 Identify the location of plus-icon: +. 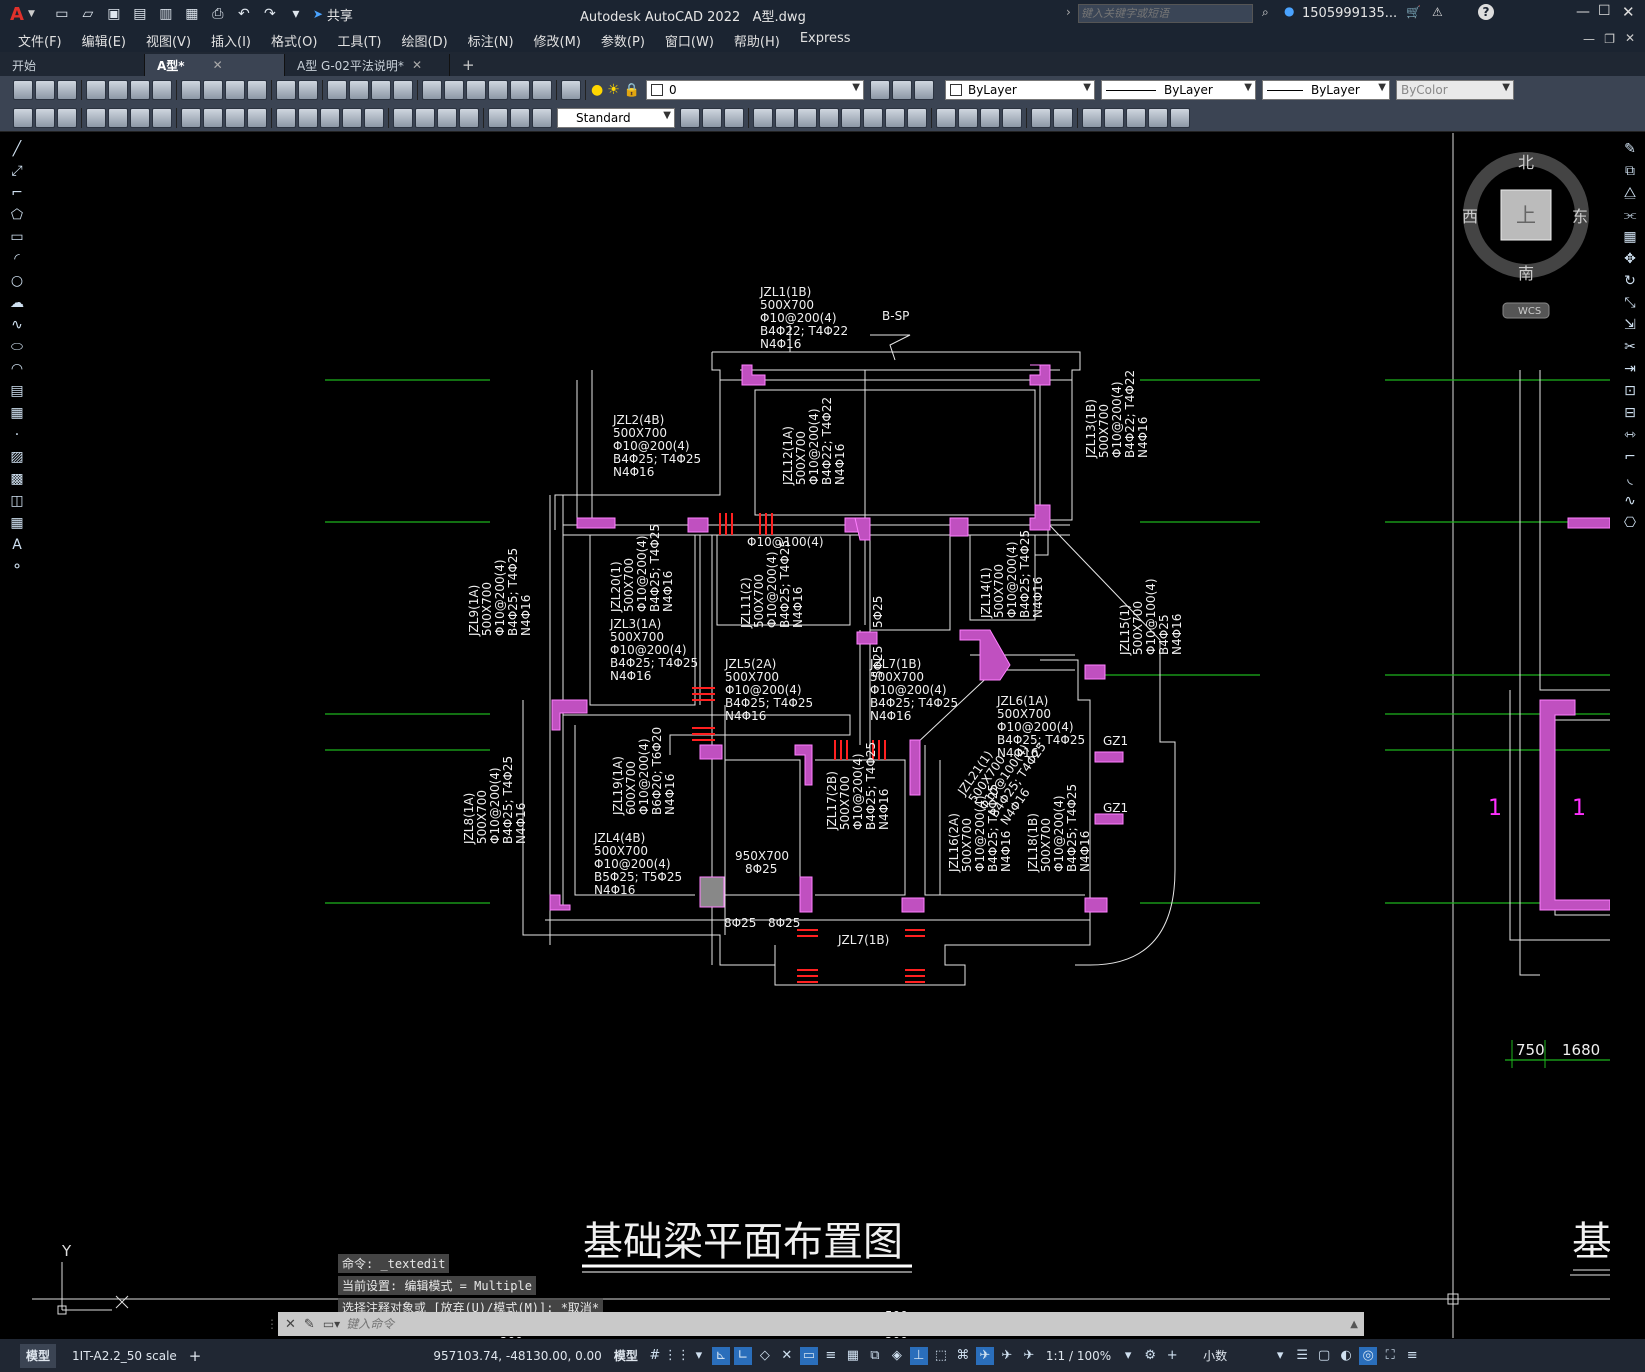
(1172, 1356).